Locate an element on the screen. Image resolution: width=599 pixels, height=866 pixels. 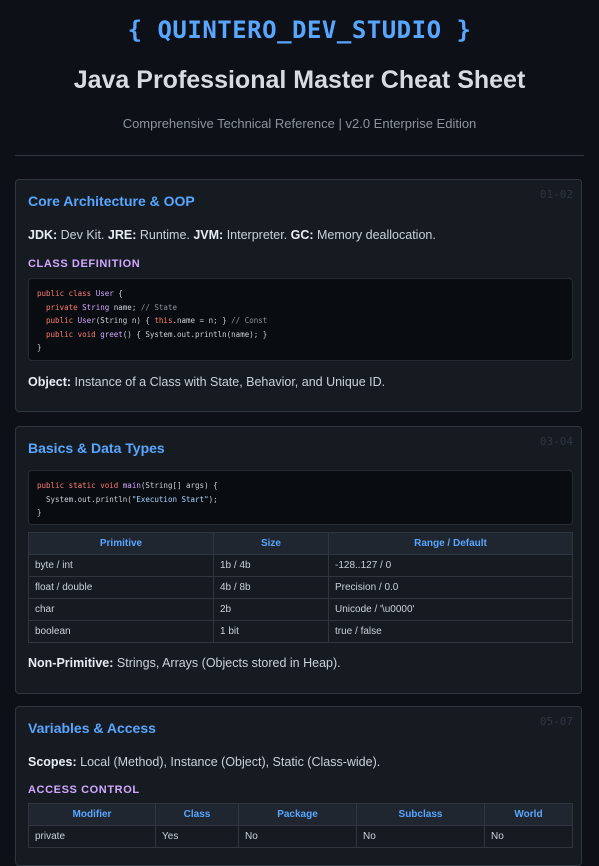
table-cell: char is located at coordinates (121, 609).